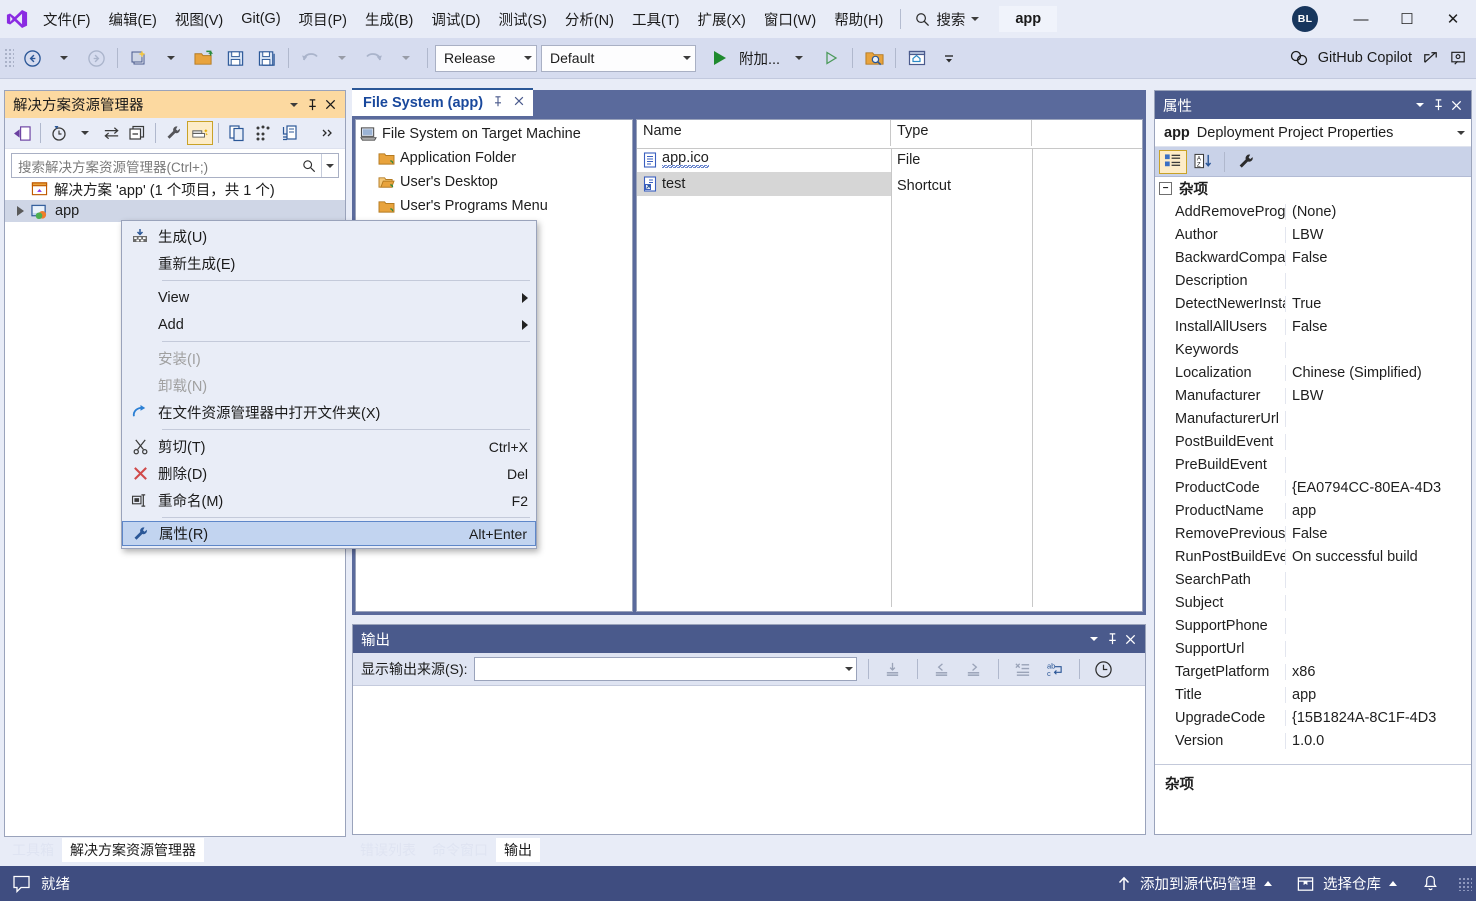 The height and width of the screenshot is (901, 1476). What do you see at coordinates (289, 133) in the screenshot?
I see `view-code-icon` at bounding box center [289, 133].